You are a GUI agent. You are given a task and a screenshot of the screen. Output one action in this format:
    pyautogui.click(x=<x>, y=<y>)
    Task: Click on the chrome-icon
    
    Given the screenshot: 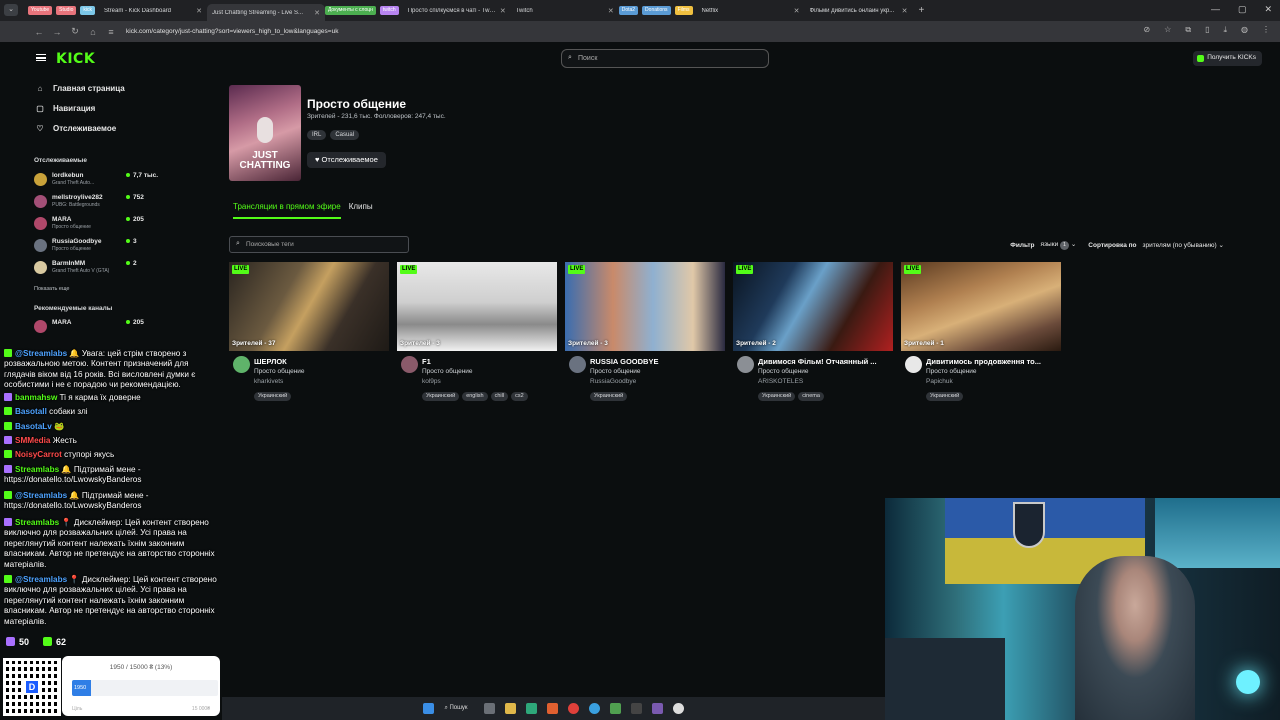 What is the action you would take?
    pyautogui.click(x=573, y=708)
    